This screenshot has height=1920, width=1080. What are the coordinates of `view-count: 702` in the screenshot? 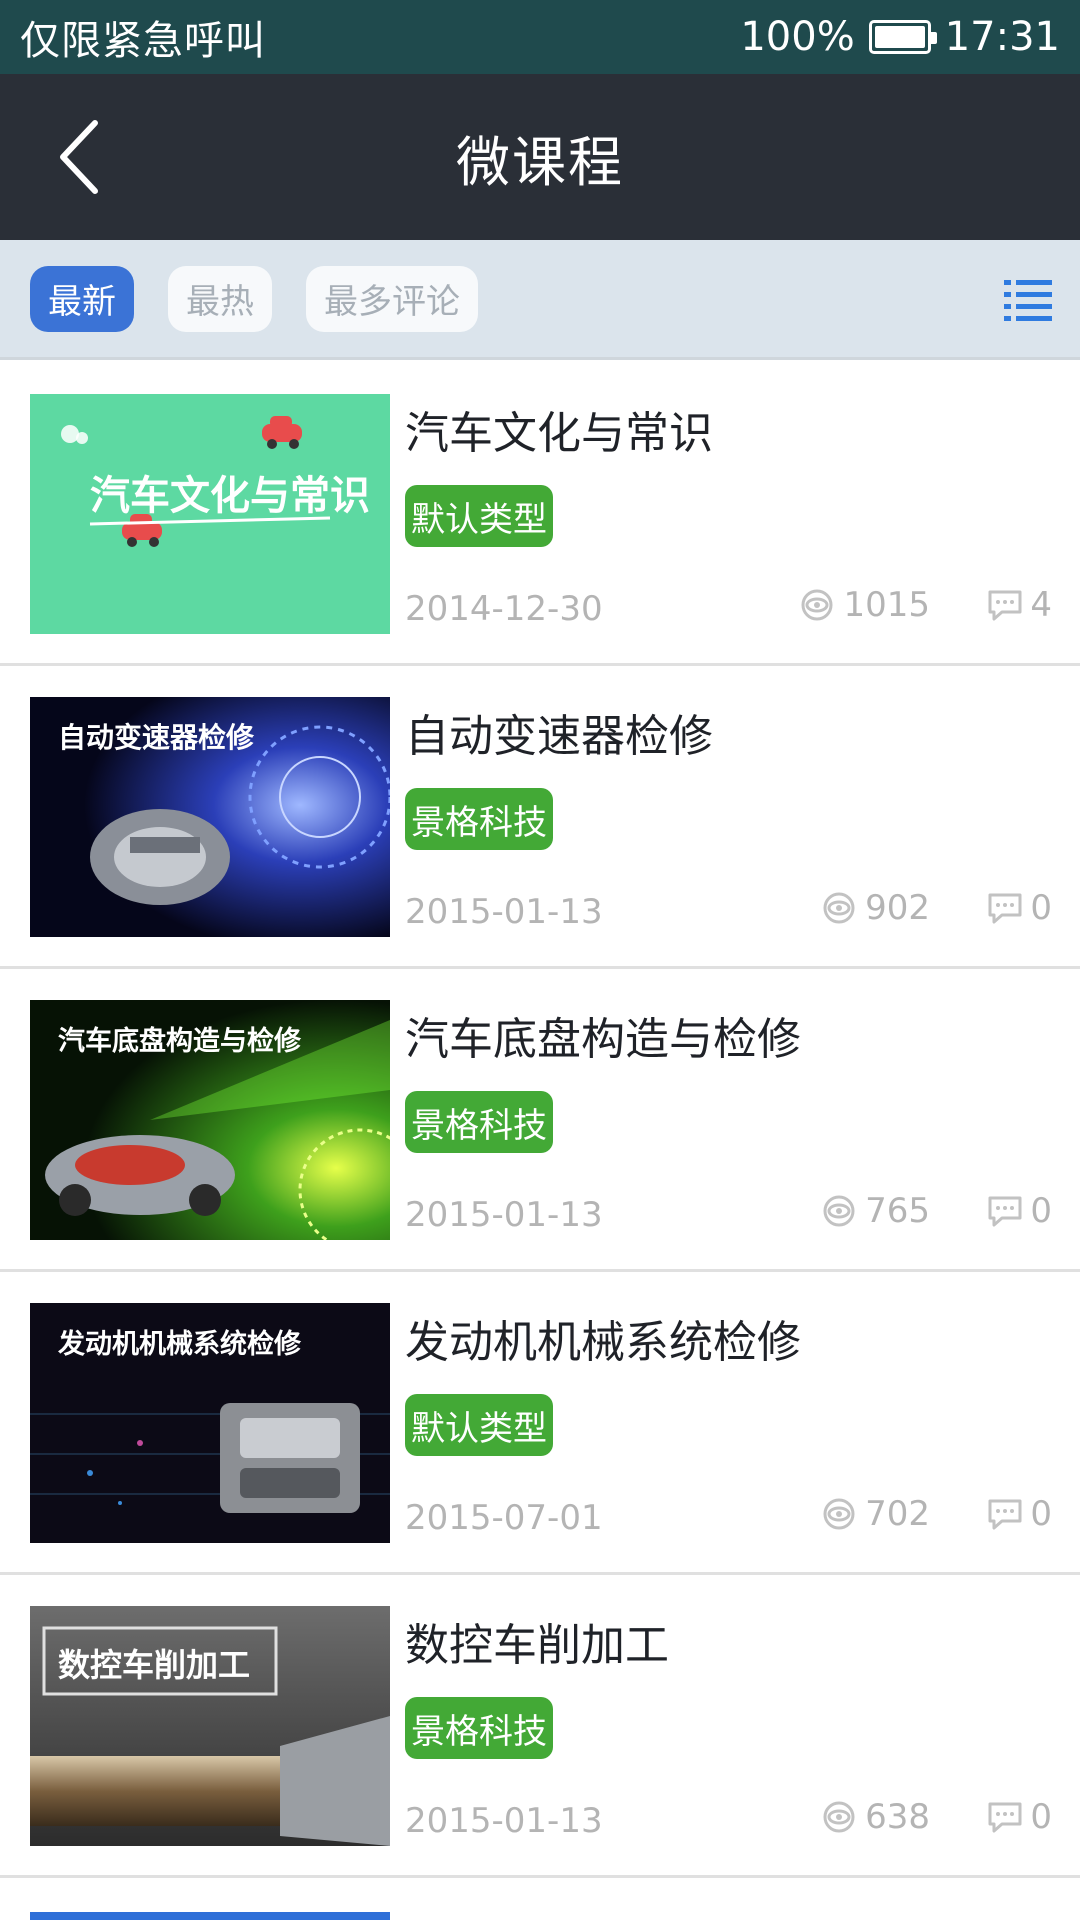 It's located at (874, 1514).